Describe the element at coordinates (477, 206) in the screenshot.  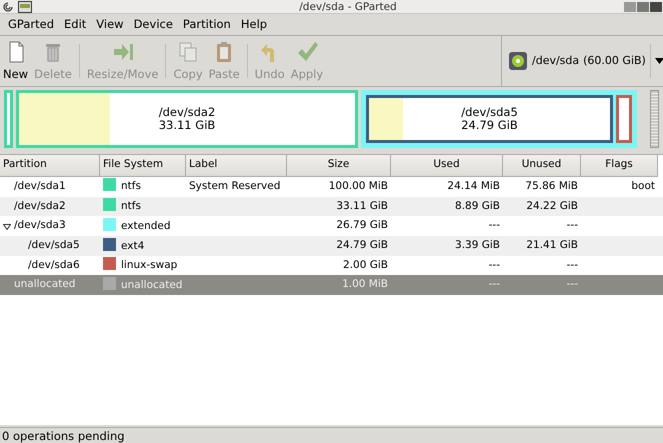
I see `table-cell: 8.89 GiB` at that location.